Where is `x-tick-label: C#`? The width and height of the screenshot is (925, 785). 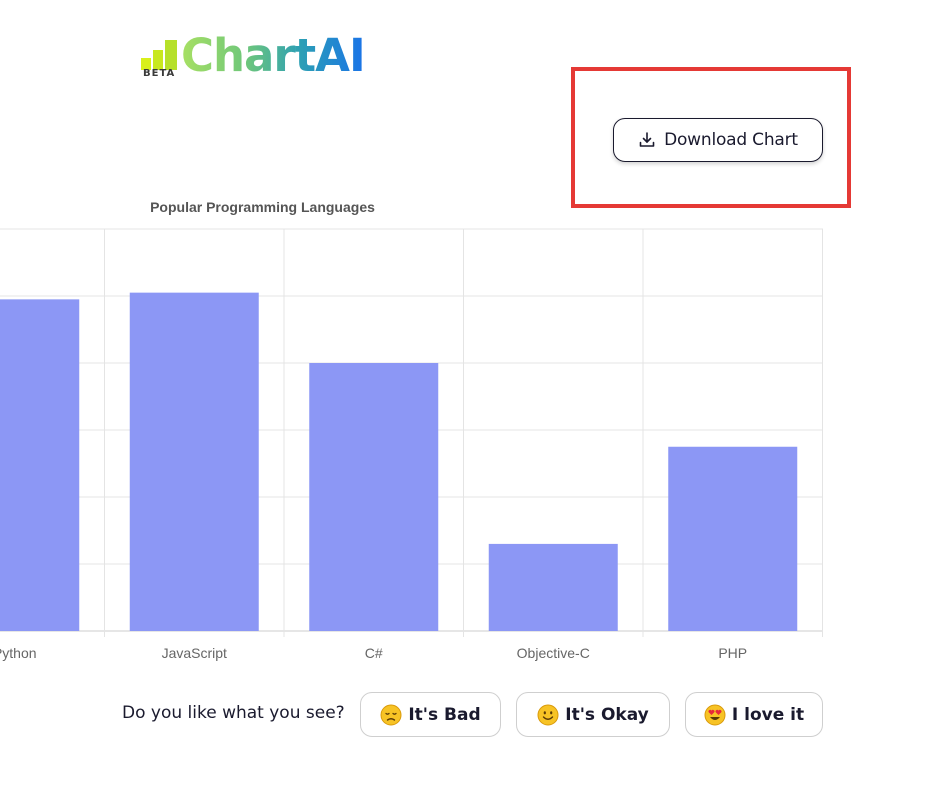
x-tick-label: C# is located at coordinates (374, 653).